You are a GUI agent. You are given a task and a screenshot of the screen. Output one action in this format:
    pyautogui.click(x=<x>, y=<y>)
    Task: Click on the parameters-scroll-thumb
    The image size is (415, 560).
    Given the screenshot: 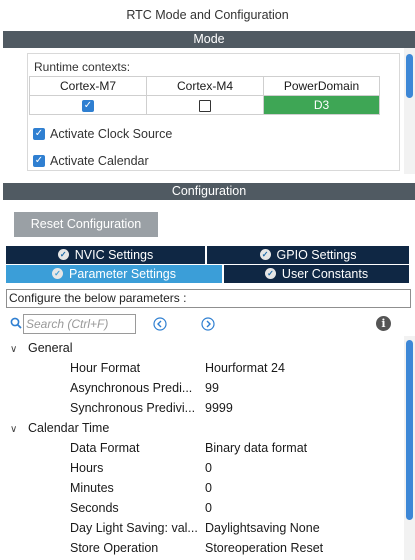 What is the action you would take?
    pyautogui.click(x=409, y=430)
    